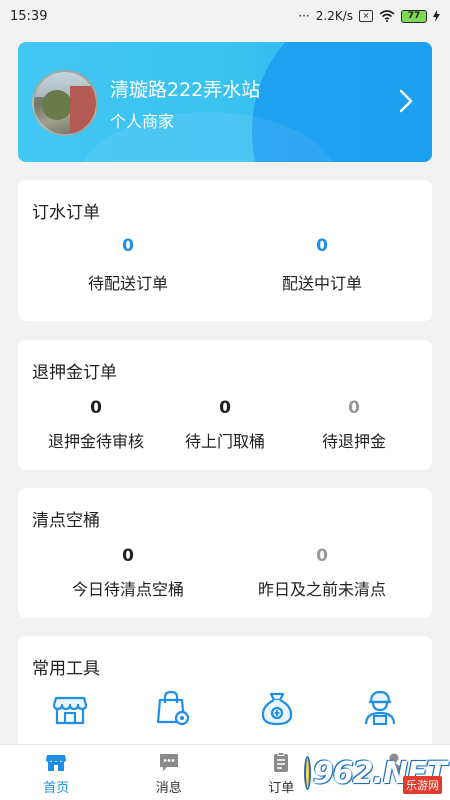  I want to click on tool-item-courier, so click(381, 708).